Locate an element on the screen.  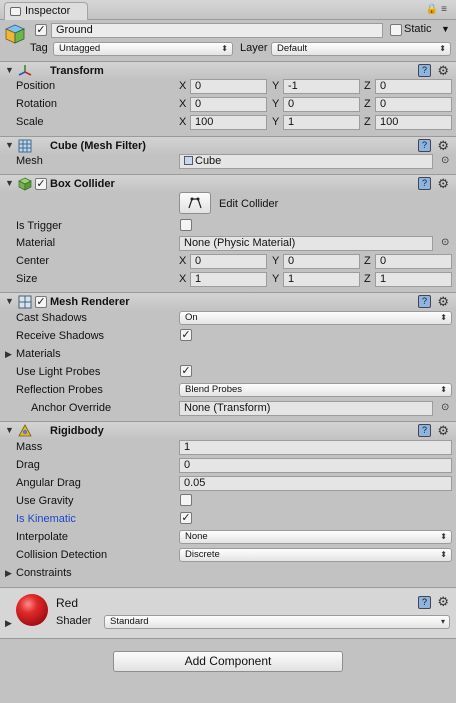
static-dropdown-icon: ▼ is located at coordinates (445, 29).